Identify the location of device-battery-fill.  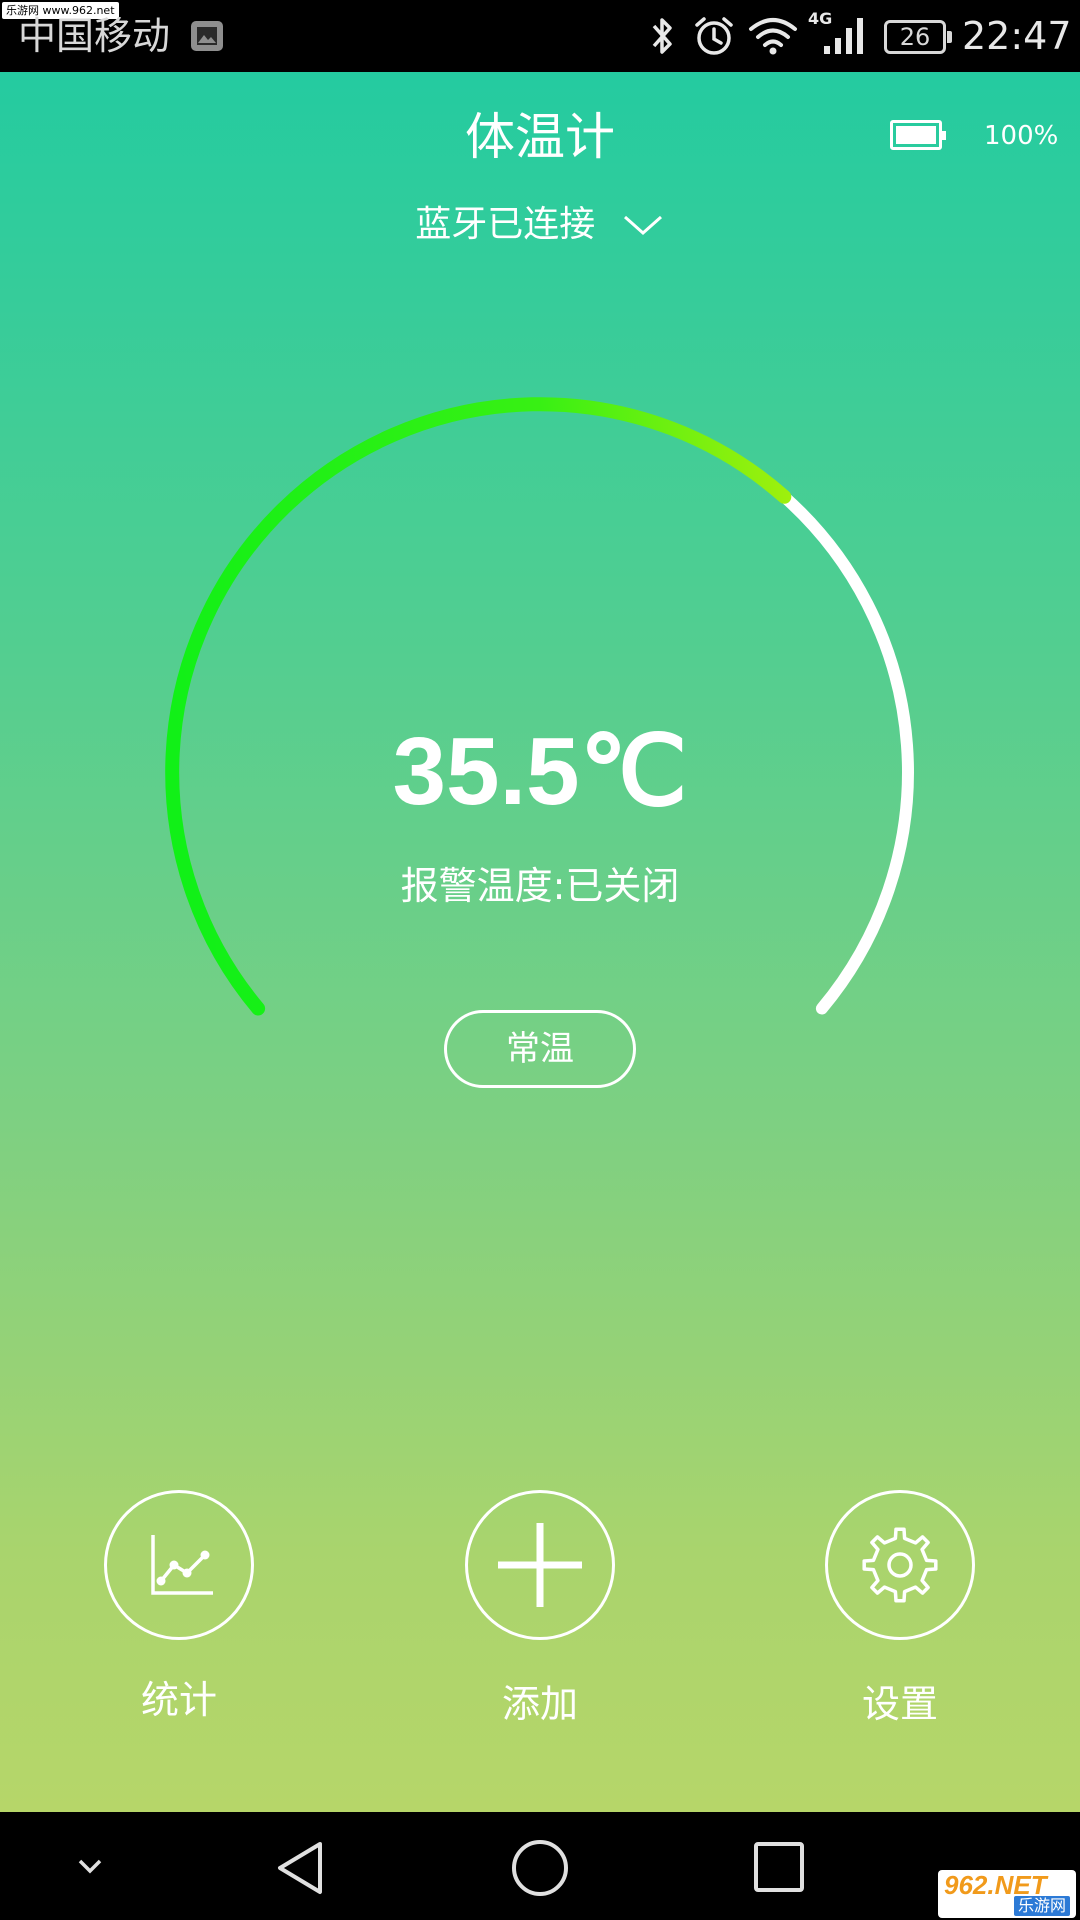
(916, 135).